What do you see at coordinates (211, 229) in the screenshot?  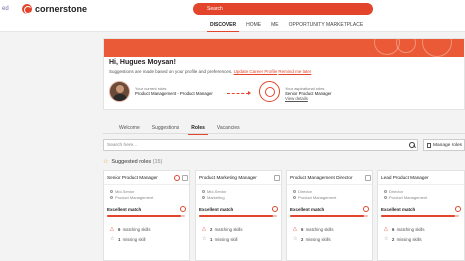 I see `matching-skills-count: 2` at bounding box center [211, 229].